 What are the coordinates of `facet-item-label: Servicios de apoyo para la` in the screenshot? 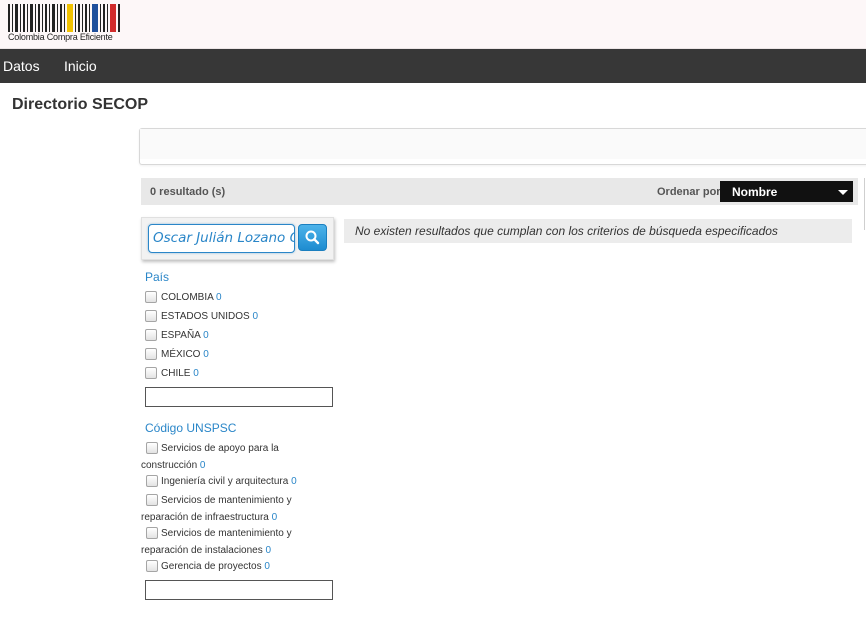 It's located at (220, 448).